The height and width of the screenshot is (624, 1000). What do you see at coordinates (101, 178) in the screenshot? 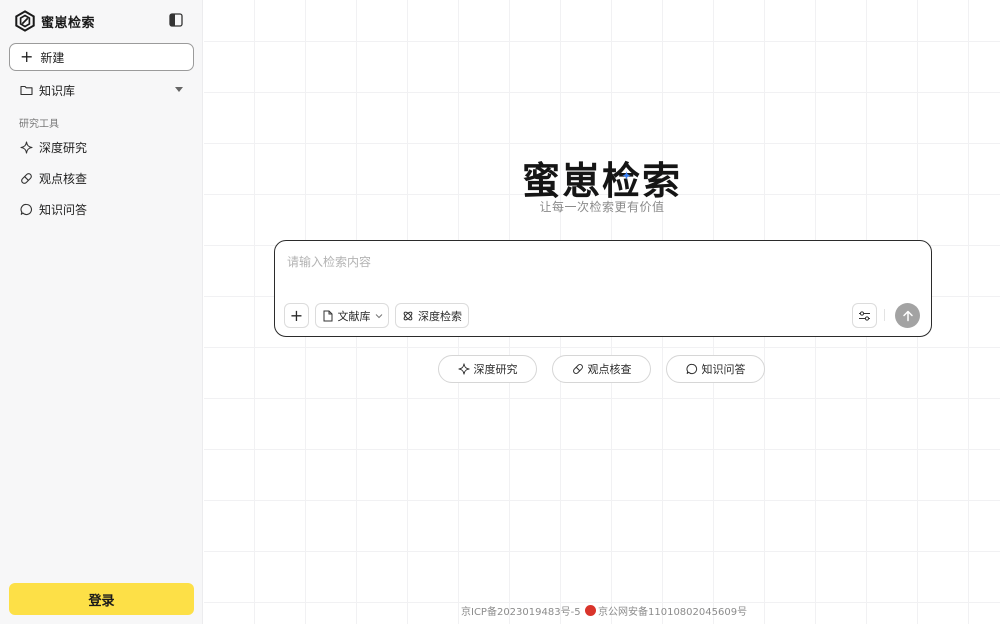
I see `sidebar-item-fact-check: 观点核查` at bounding box center [101, 178].